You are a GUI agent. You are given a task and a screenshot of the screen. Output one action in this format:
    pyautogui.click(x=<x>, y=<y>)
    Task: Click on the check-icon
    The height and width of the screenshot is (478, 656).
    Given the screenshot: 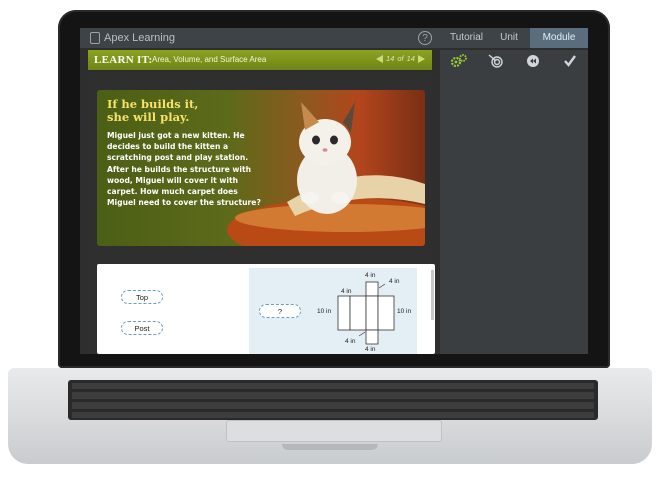 What is the action you would take?
    pyautogui.click(x=569, y=61)
    